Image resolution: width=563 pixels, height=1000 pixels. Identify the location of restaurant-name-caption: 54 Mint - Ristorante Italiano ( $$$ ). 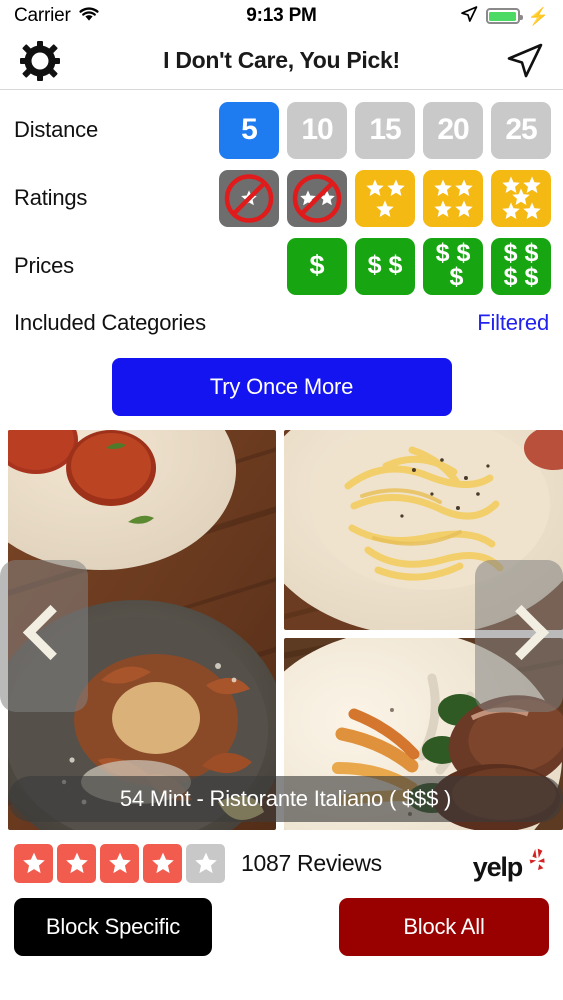
(285, 799).